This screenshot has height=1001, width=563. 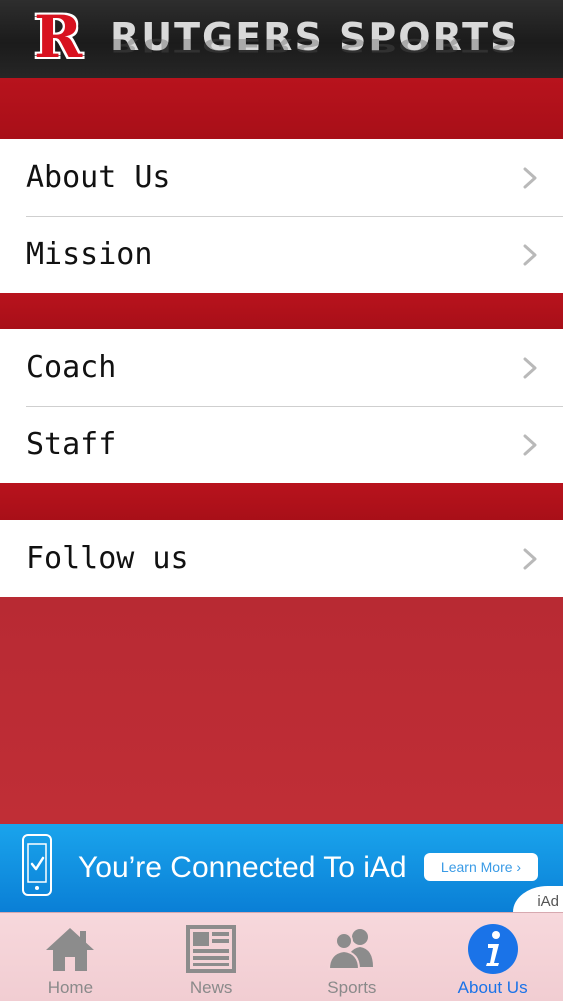 What do you see at coordinates (492, 987) in the screenshot?
I see `tab-label: About Us` at bounding box center [492, 987].